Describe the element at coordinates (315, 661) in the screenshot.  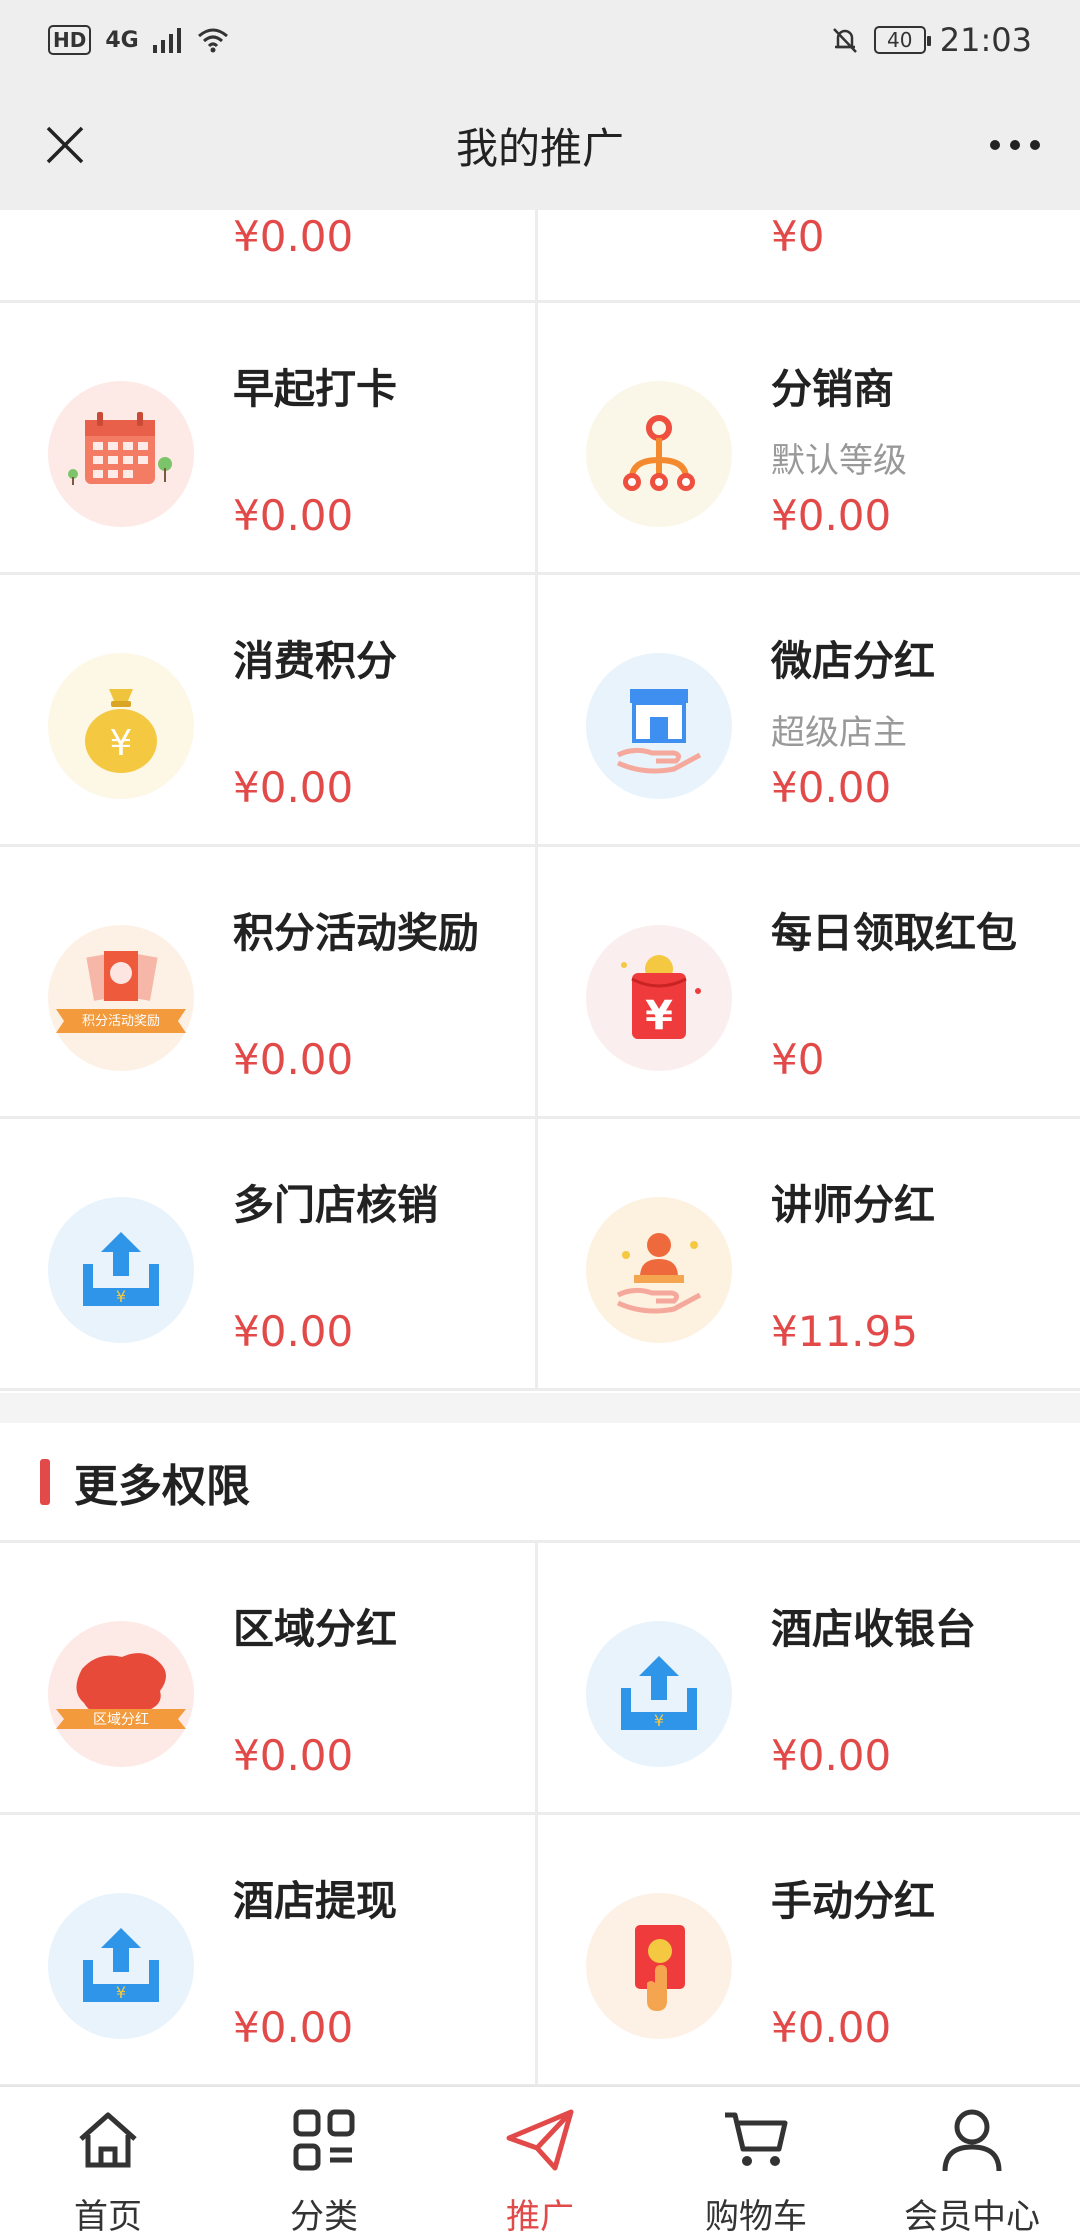
I see `card-title: 消费积分` at that location.